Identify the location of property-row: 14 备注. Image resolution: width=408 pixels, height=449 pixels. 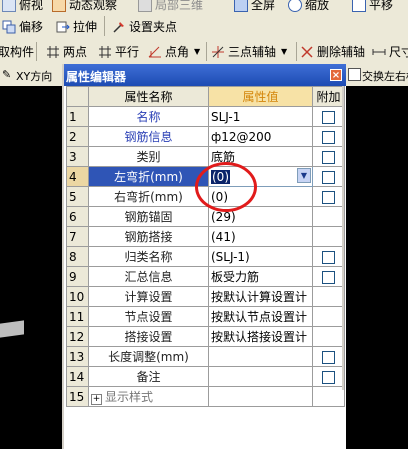
(205, 376).